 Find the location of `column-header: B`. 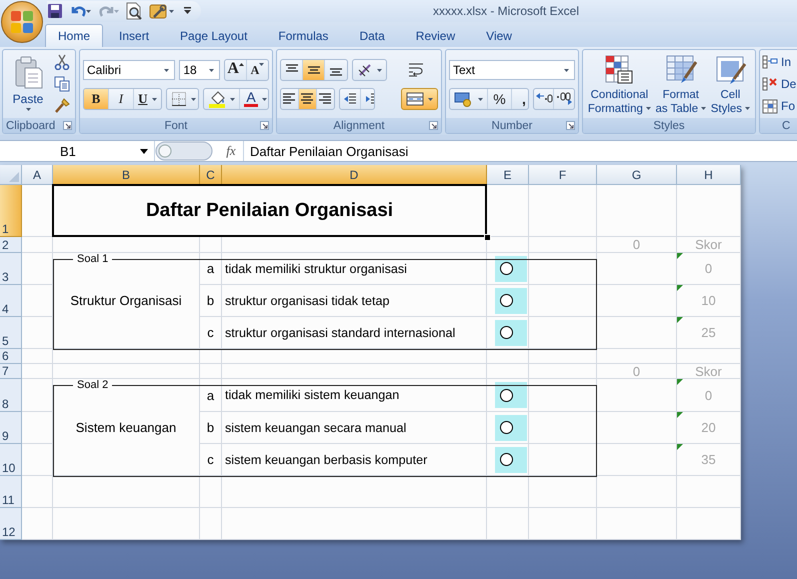

column-header: B is located at coordinates (126, 175).